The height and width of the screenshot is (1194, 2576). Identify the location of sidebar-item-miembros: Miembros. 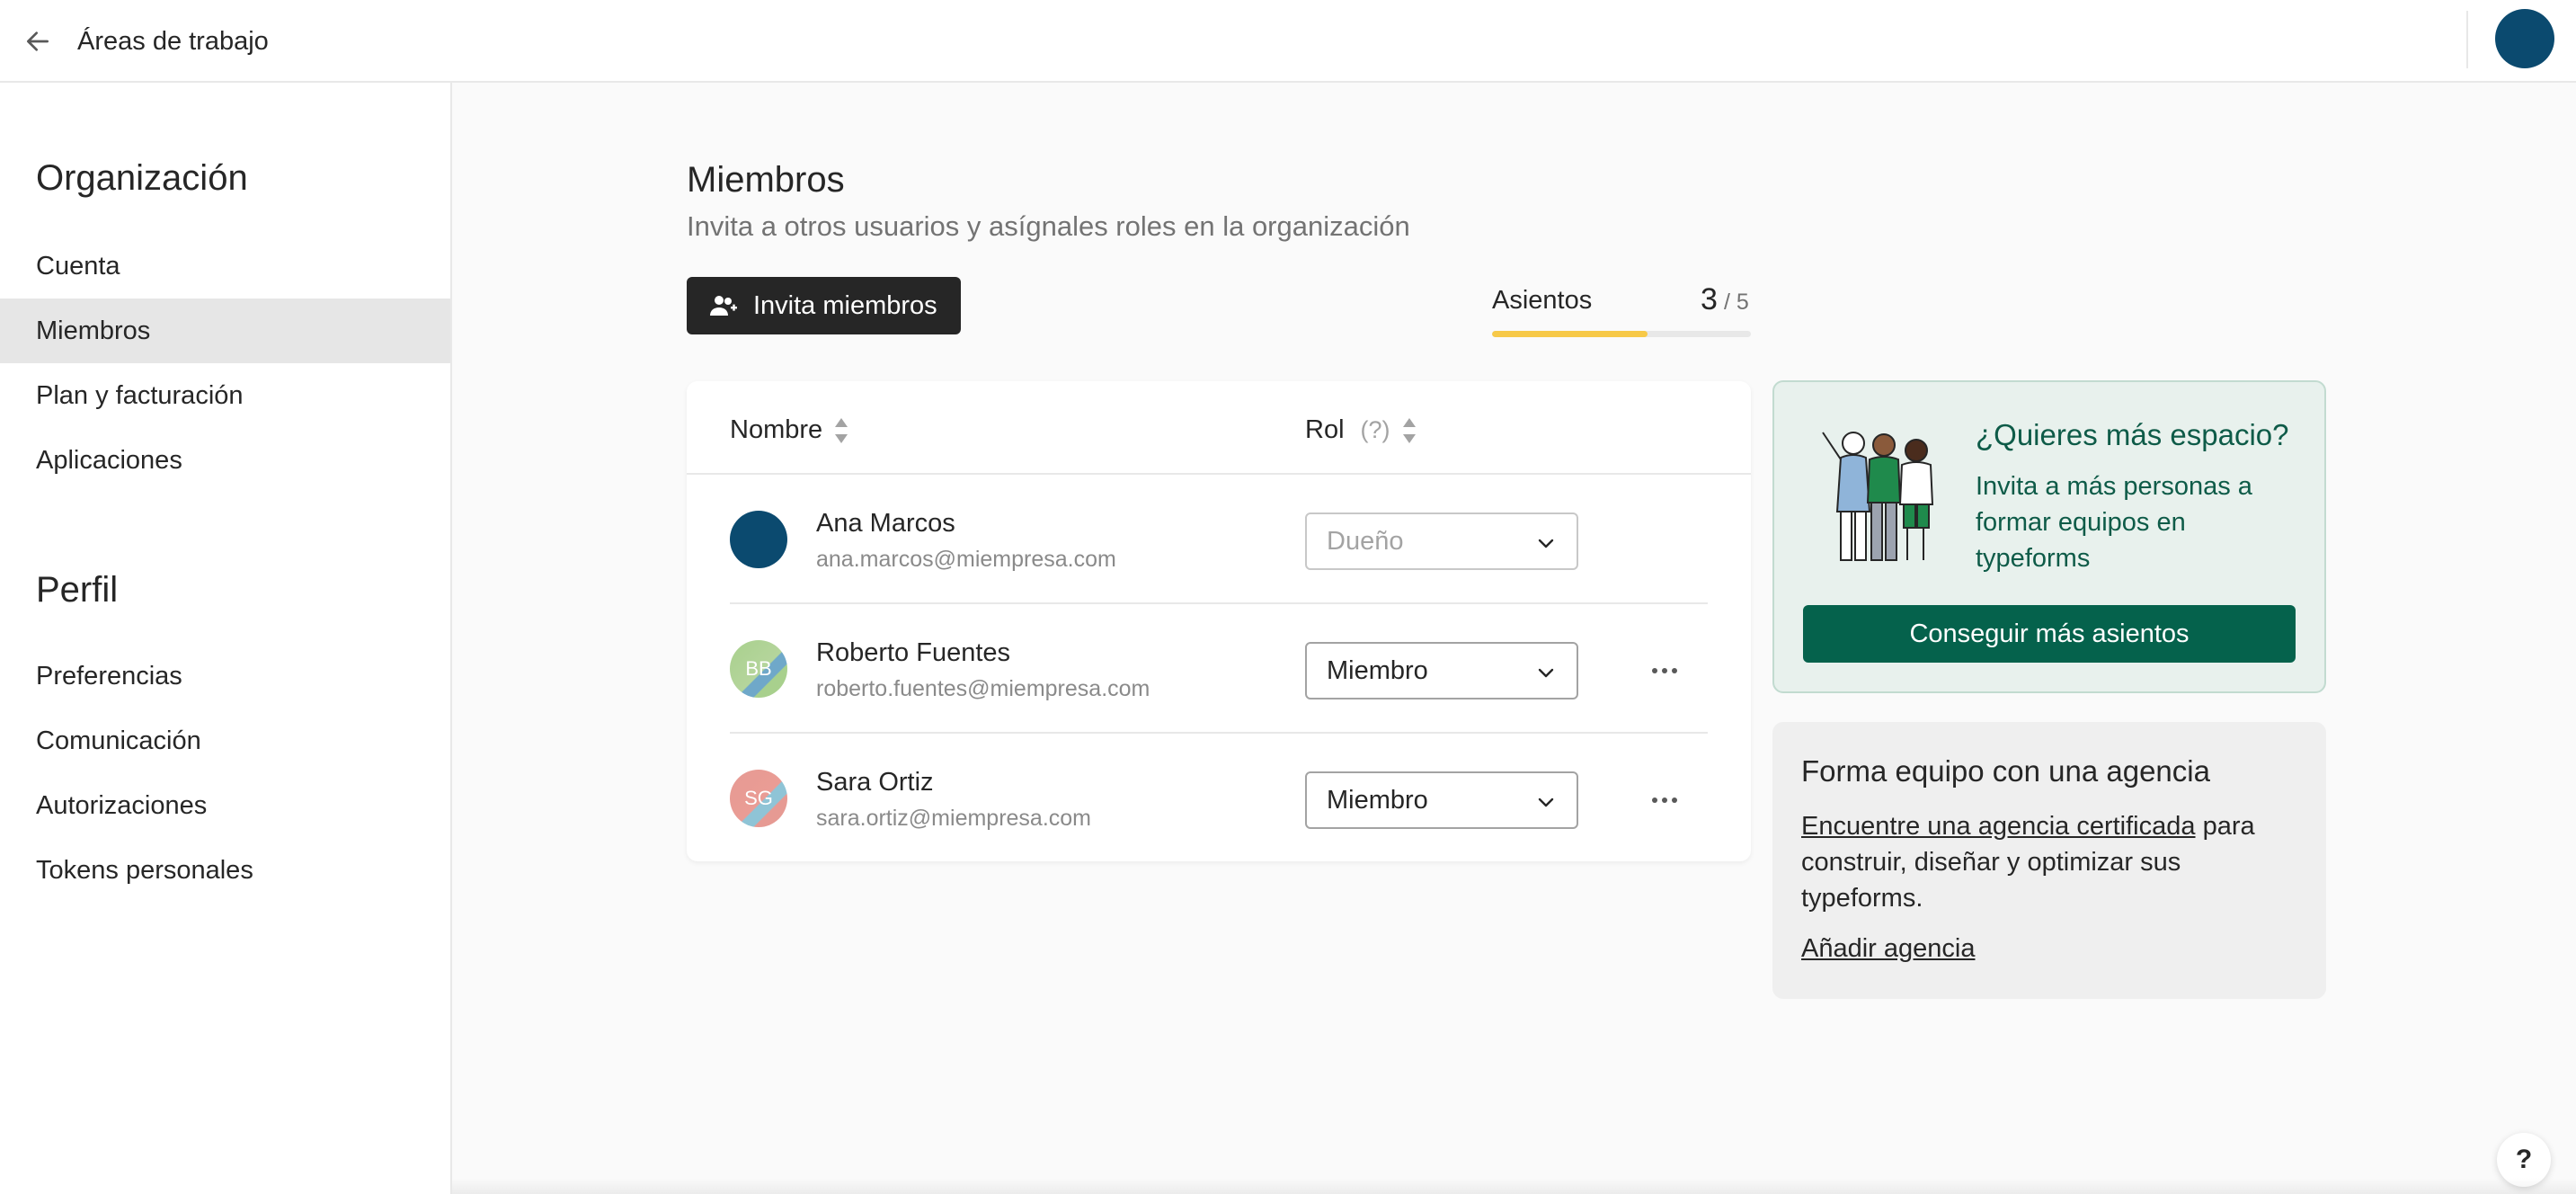
(225, 330).